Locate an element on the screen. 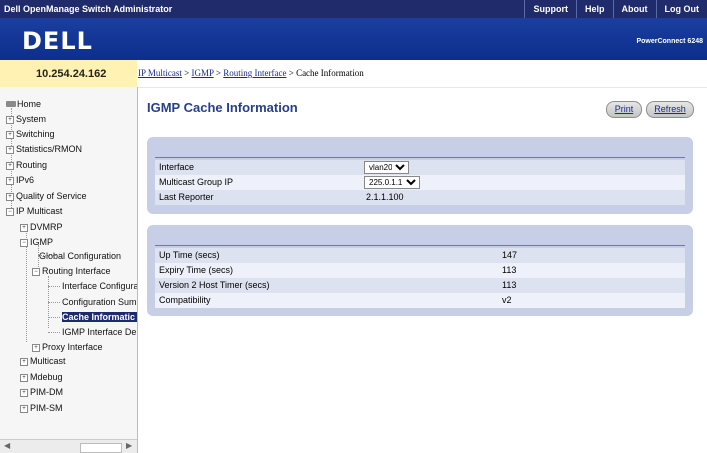 The image size is (707, 453). expiry-value: 113 is located at coordinates (509, 270).